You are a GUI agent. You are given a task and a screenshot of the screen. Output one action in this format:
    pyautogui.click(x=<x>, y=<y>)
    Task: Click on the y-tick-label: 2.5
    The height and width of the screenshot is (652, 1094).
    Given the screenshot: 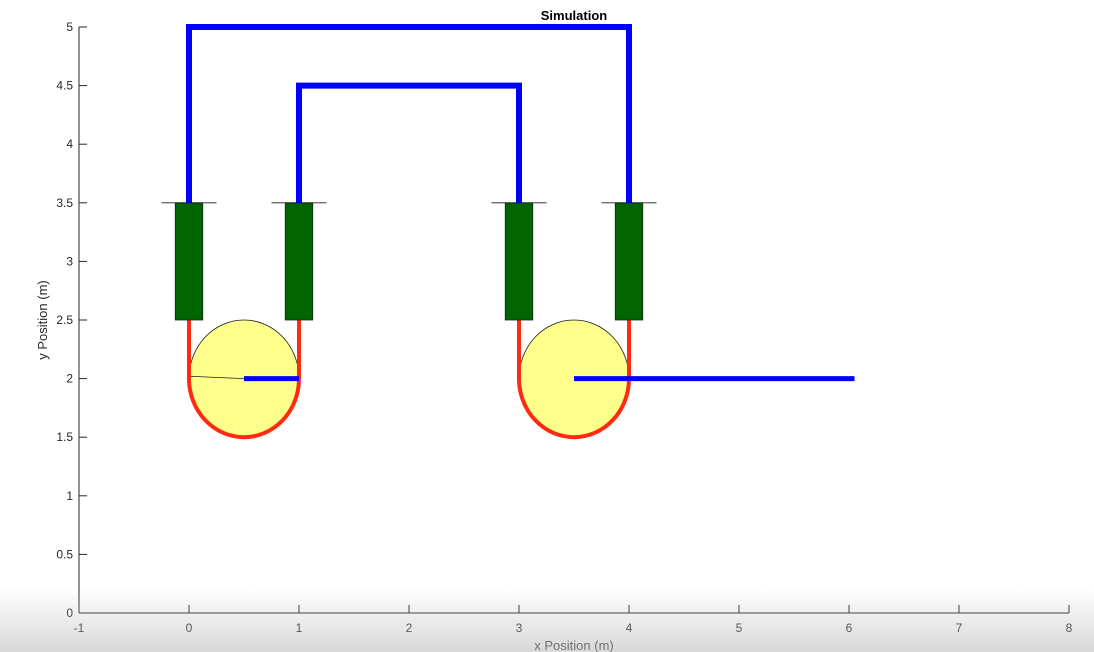 What is the action you would take?
    pyautogui.click(x=64, y=320)
    